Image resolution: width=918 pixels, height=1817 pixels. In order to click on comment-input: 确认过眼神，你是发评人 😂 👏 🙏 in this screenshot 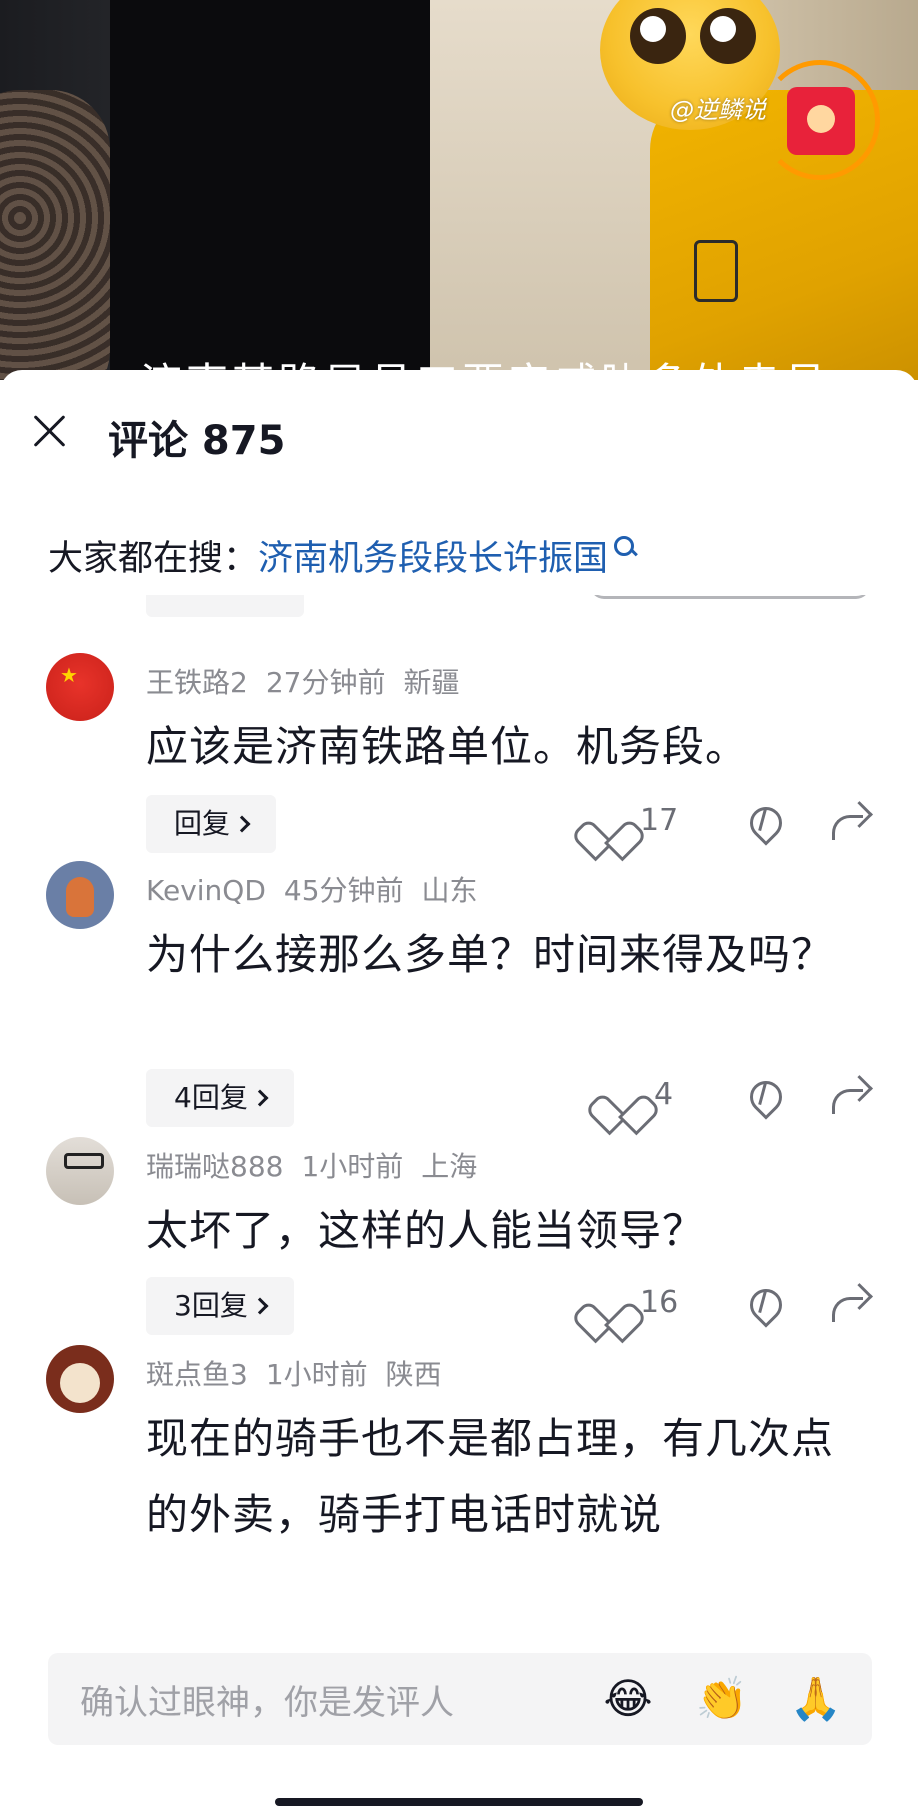, I will do `click(460, 1699)`.